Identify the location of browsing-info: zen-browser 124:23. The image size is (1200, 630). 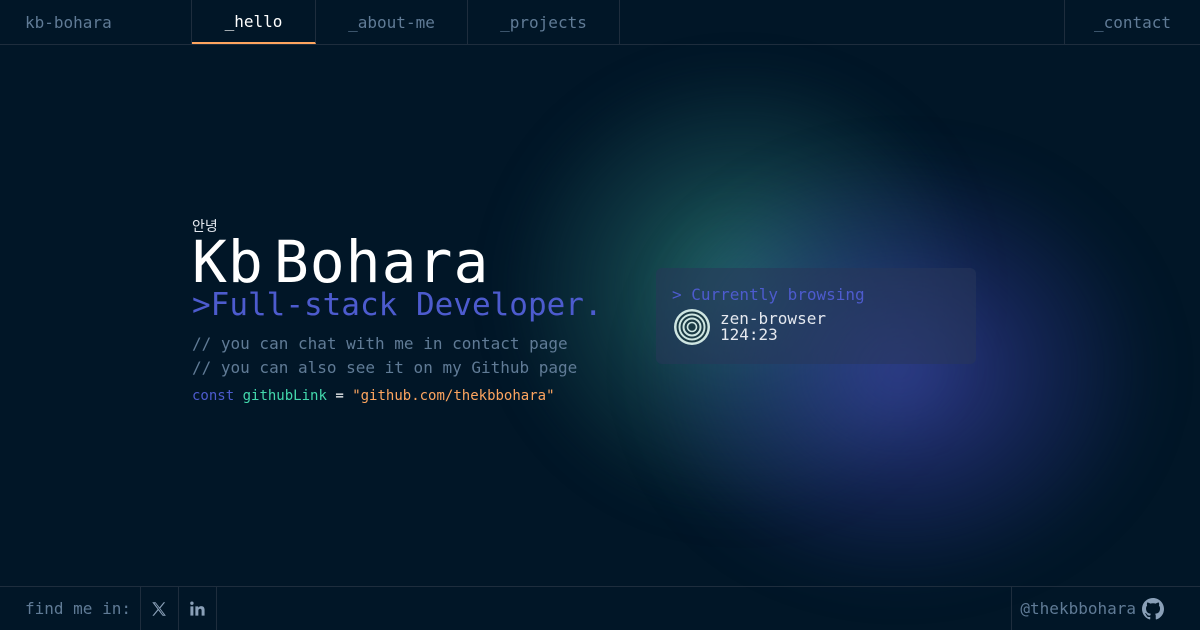
(773, 327).